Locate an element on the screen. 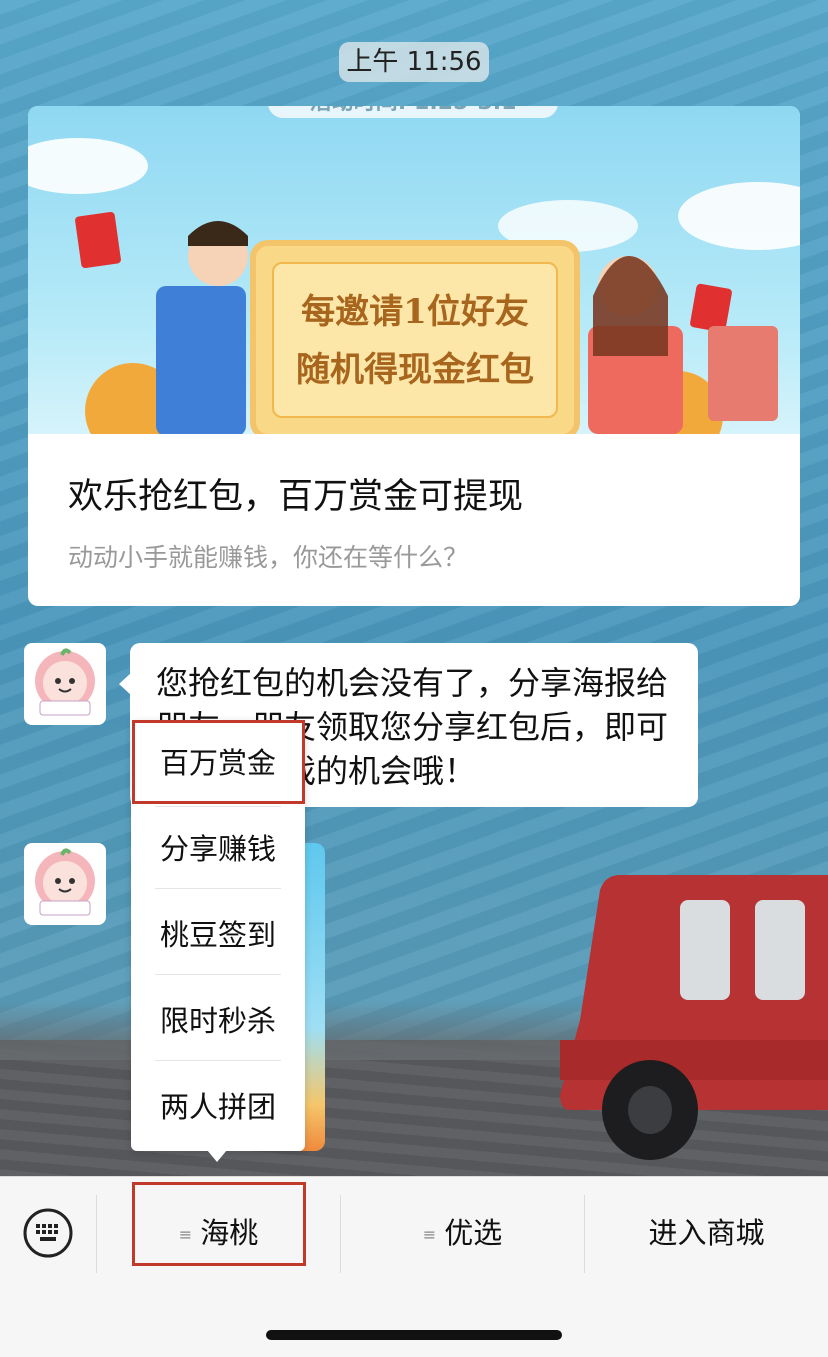  popup-pointer is located at coordinates (217, 1156).